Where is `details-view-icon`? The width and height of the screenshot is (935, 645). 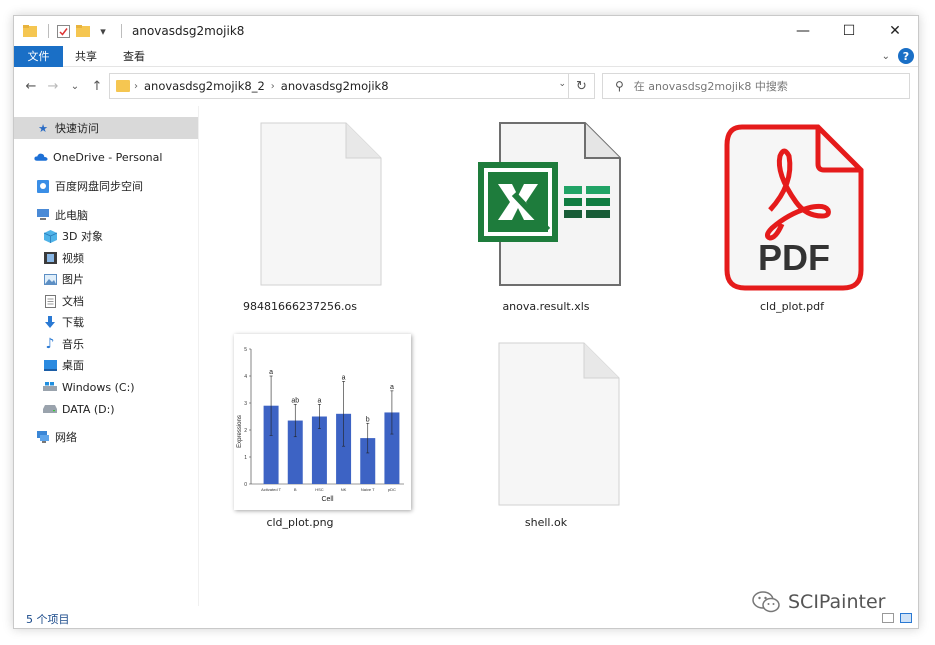 details-view-icon is located at coordinates (888, 618).